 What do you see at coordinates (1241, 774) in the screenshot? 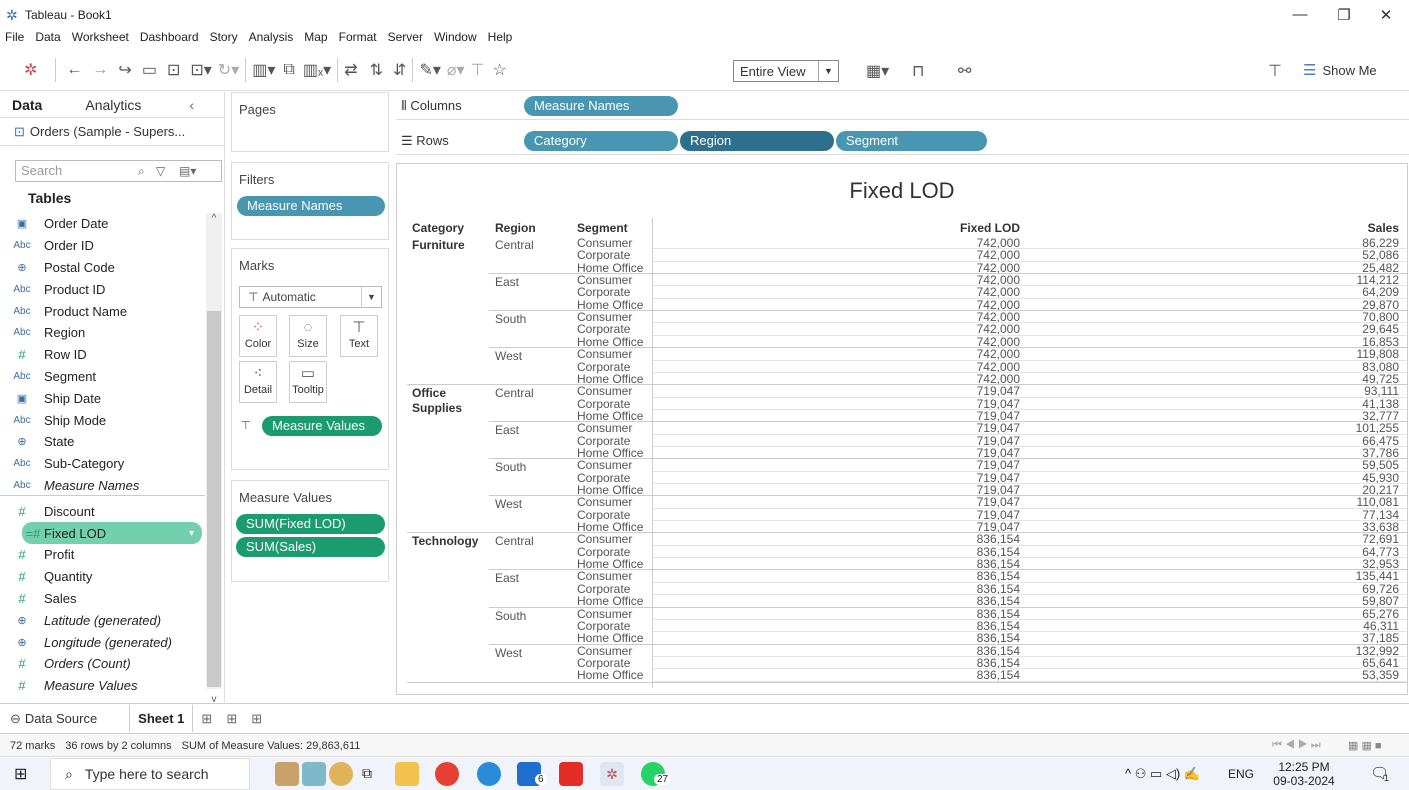
I see `language-indicator: ENG` at bounding box center [1241, 774].